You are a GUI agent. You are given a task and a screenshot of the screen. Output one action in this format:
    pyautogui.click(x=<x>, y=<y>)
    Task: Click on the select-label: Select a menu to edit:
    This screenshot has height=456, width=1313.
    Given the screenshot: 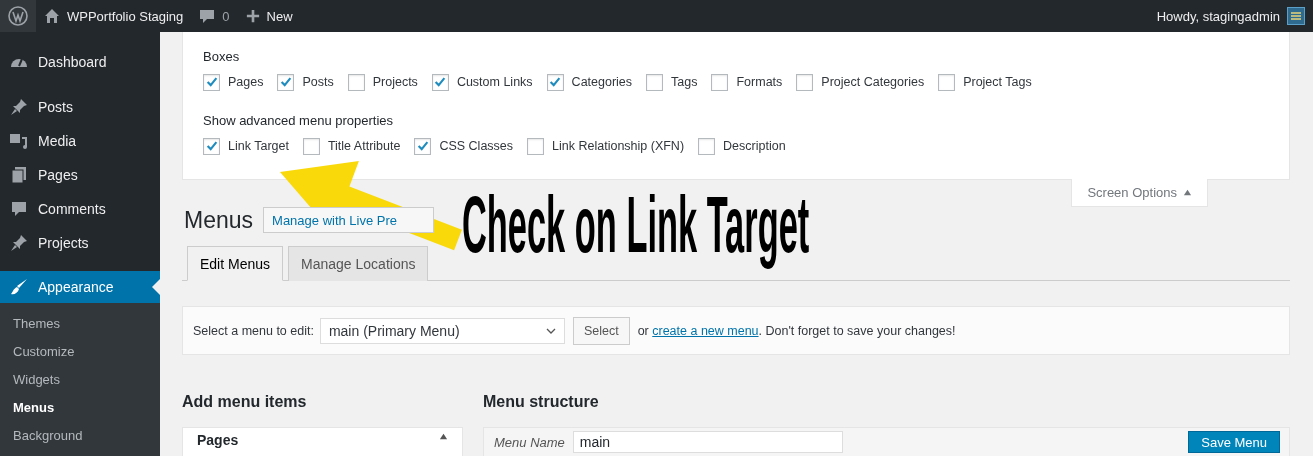 What is the action you would take?
    pyautogui.click(x=253, y=330)
    